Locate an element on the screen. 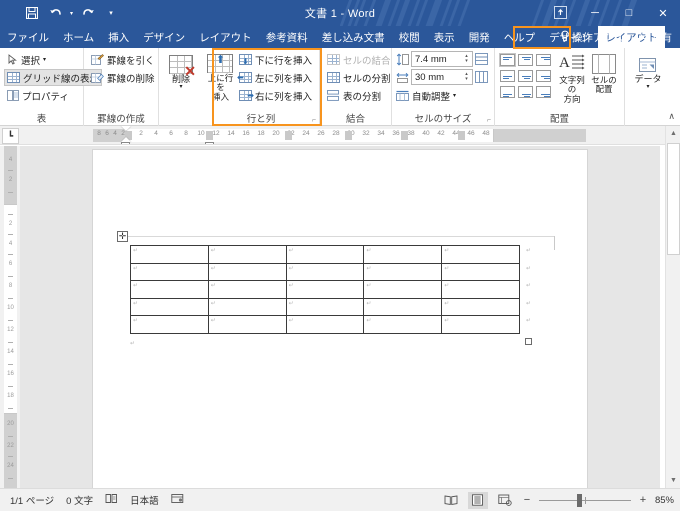 This screenshot has width=680, height=511. scroll-down-icon: ▼ is located at coordinates (673, 480).